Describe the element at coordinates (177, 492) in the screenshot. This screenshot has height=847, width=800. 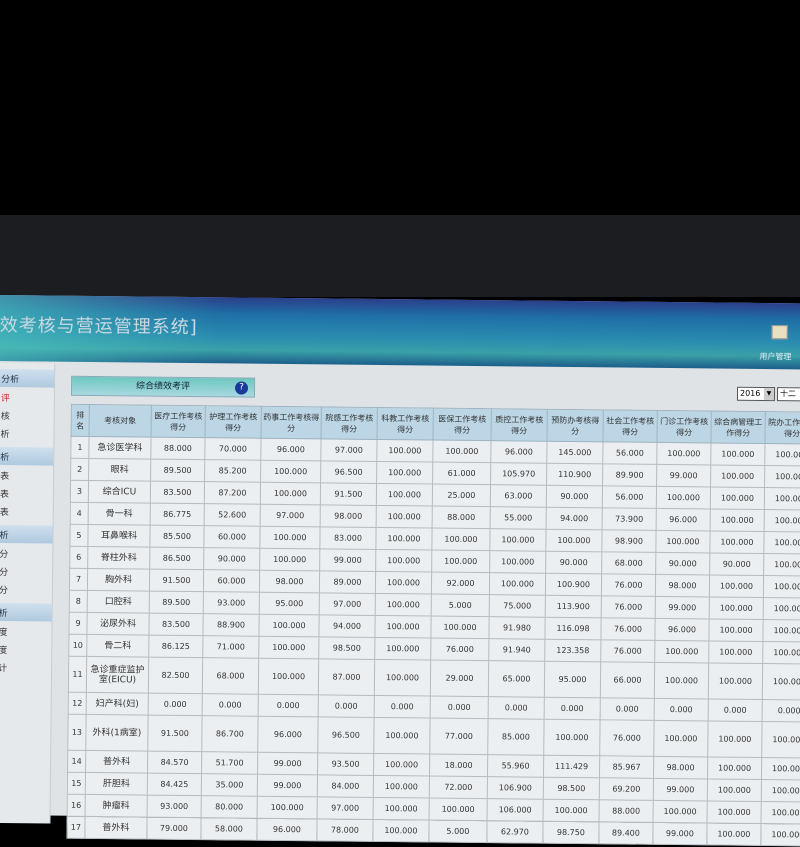
I see `score-cell: 83.500` at that location.